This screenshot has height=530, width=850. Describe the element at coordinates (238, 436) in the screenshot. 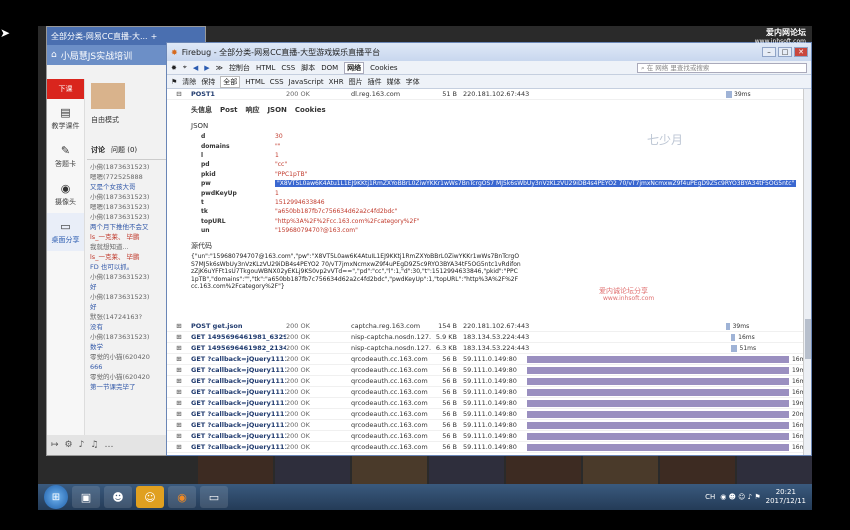

I see `request-method: GET ?callback=jQuery1111` at that location.